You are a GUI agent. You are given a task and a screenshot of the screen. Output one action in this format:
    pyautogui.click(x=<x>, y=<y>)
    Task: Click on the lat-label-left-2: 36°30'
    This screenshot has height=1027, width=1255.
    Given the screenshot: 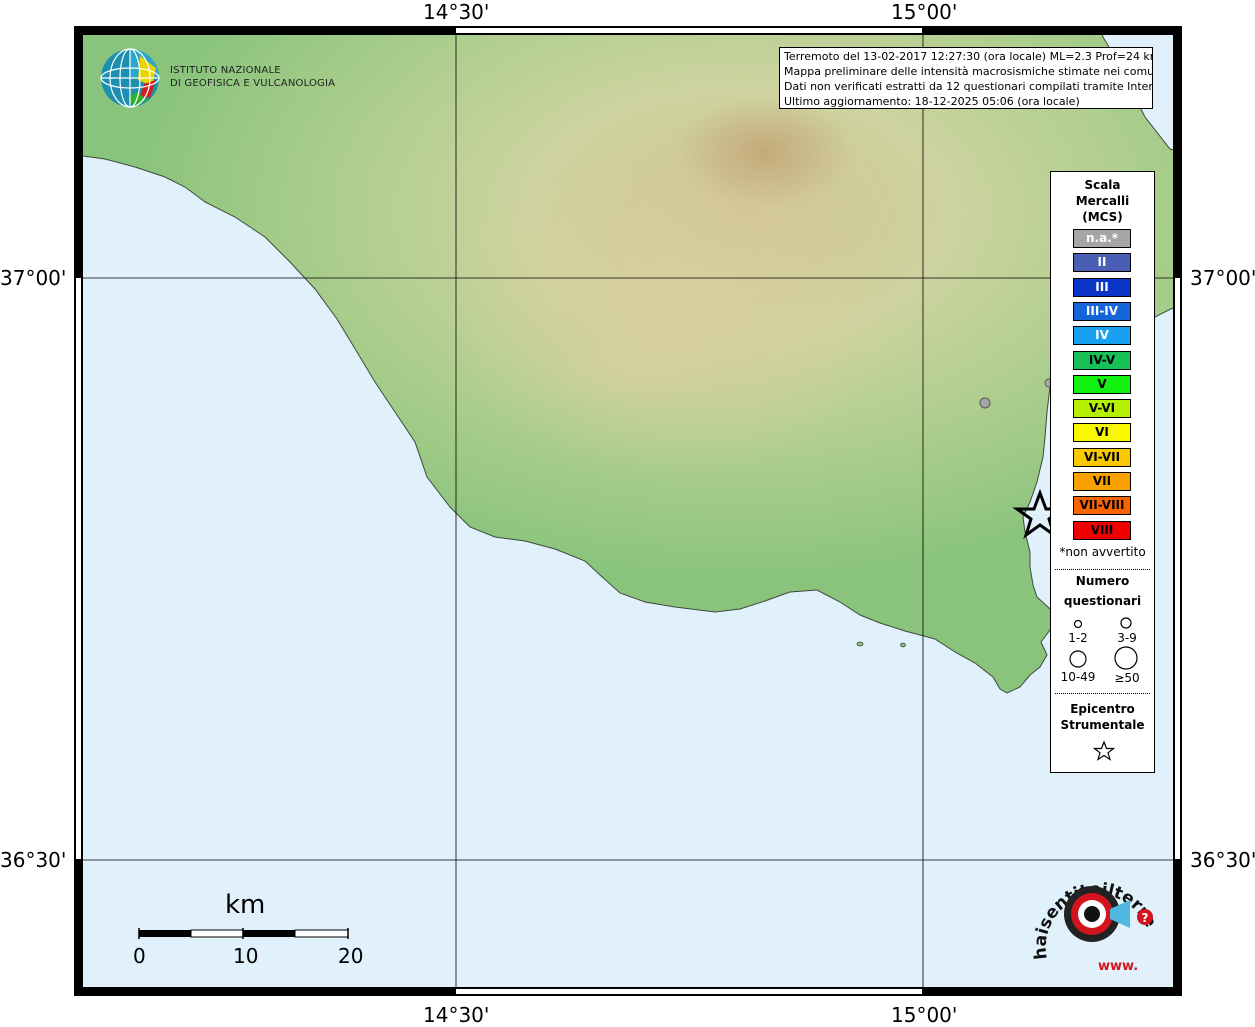 What is the action you would take?
    pyautogui.click(x=33, y=860)
    